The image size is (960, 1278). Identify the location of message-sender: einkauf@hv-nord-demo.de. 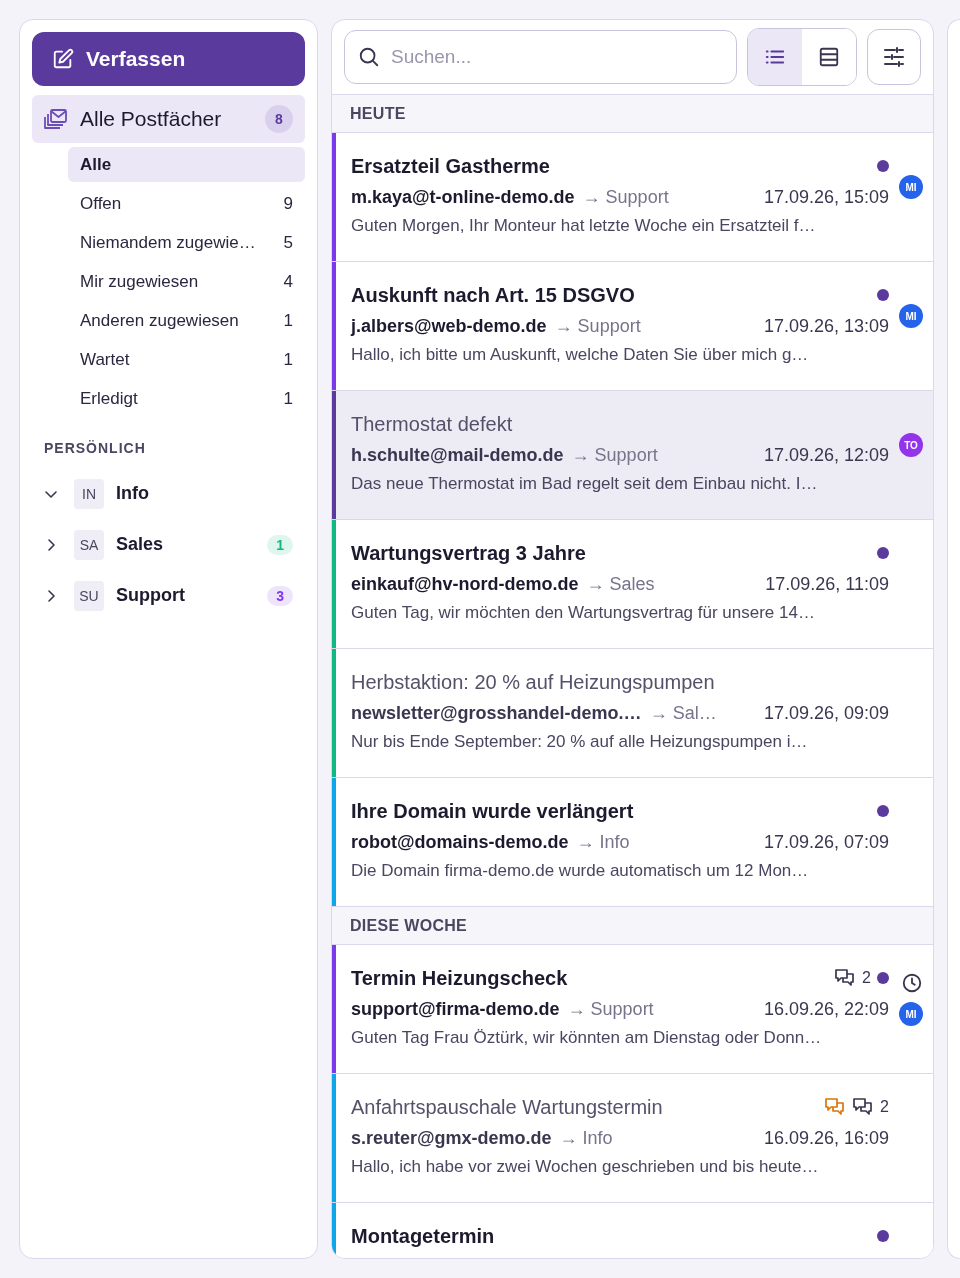
(465, 584).